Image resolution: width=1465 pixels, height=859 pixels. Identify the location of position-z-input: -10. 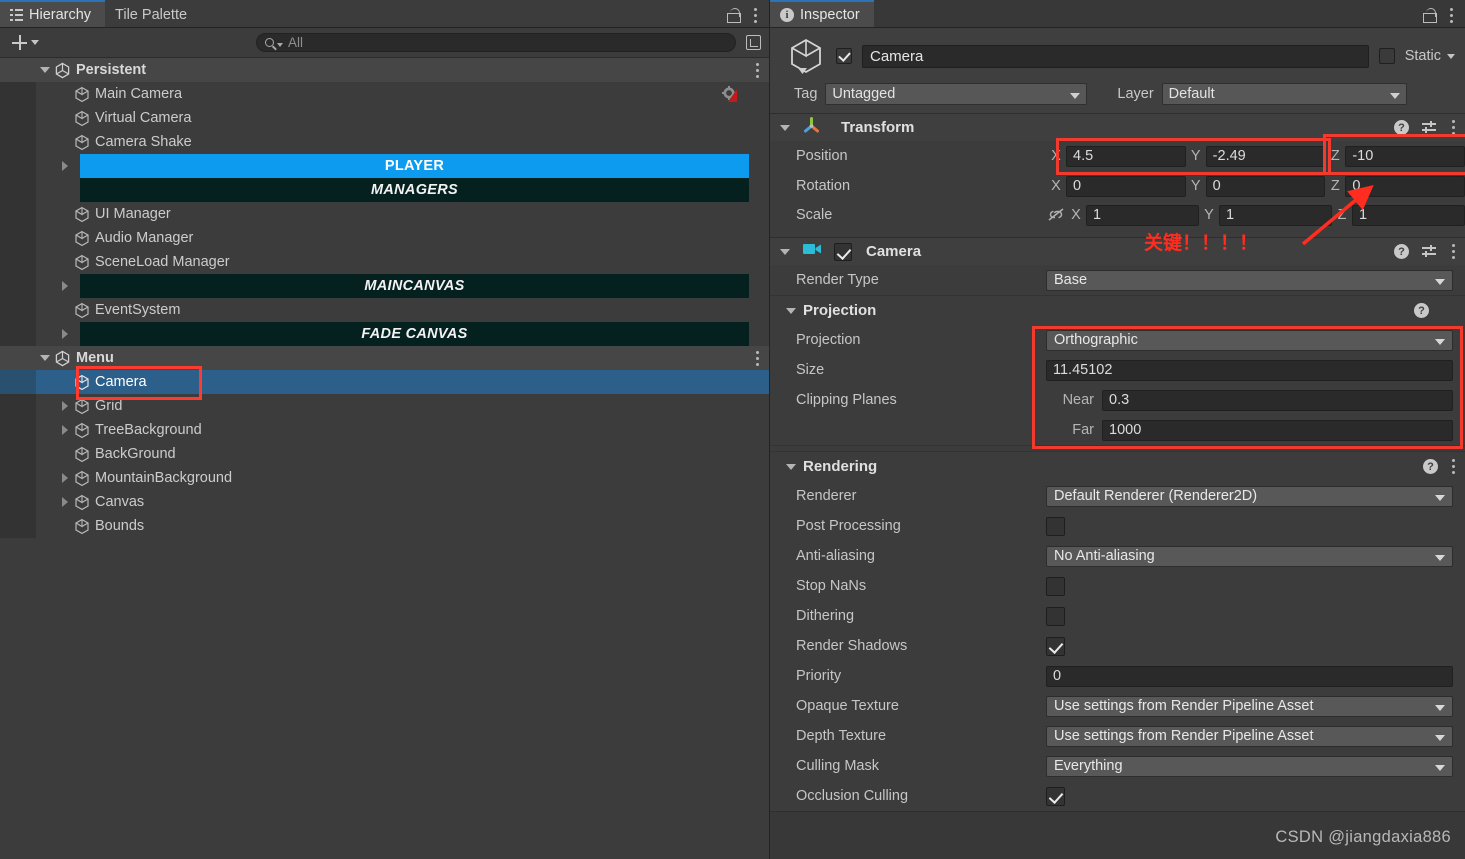
(1405, 156).